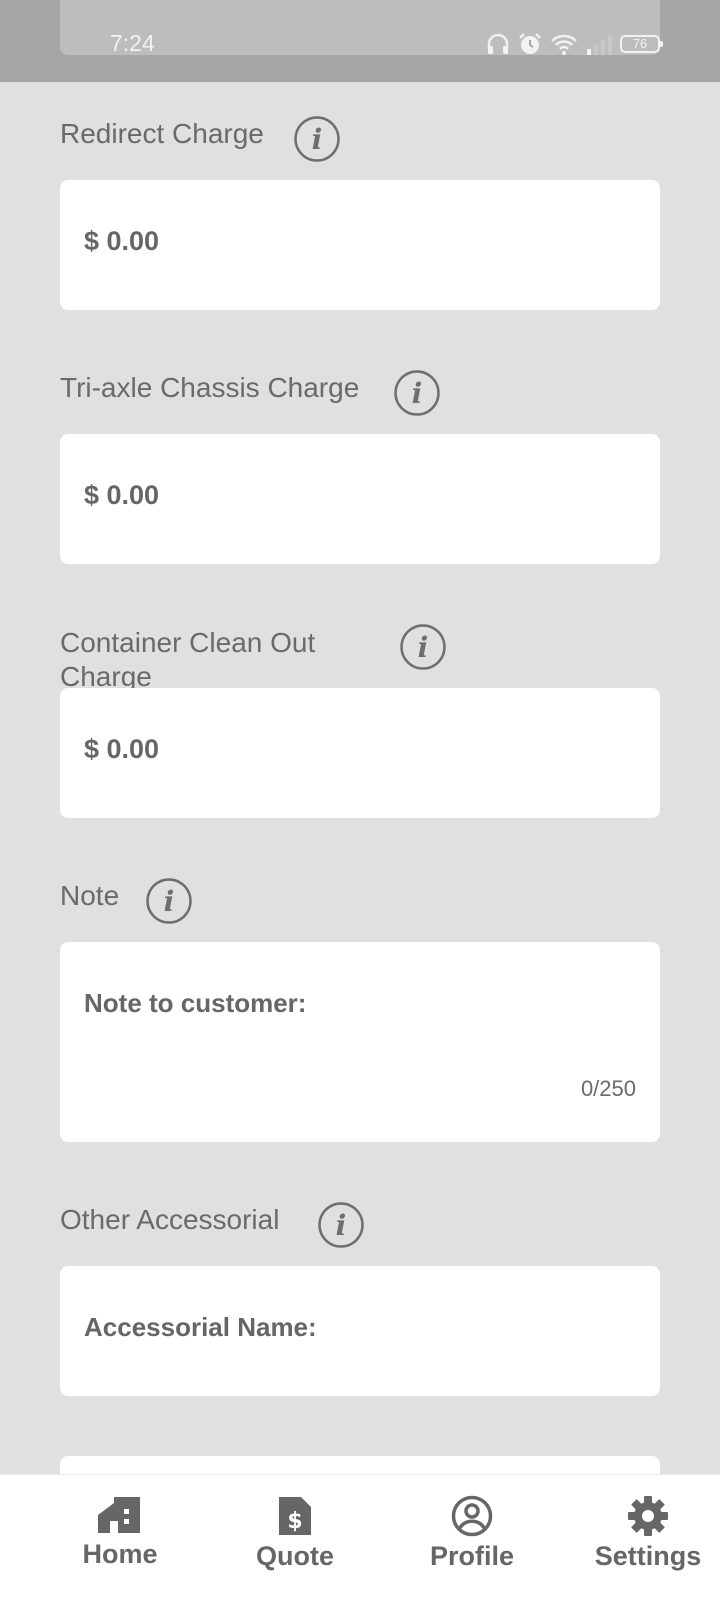 The height and width of the screenshot is (1613, 720). Describe the element at coordinates (498, 43) in the screenshot. I see `headphones-icon` at that location.